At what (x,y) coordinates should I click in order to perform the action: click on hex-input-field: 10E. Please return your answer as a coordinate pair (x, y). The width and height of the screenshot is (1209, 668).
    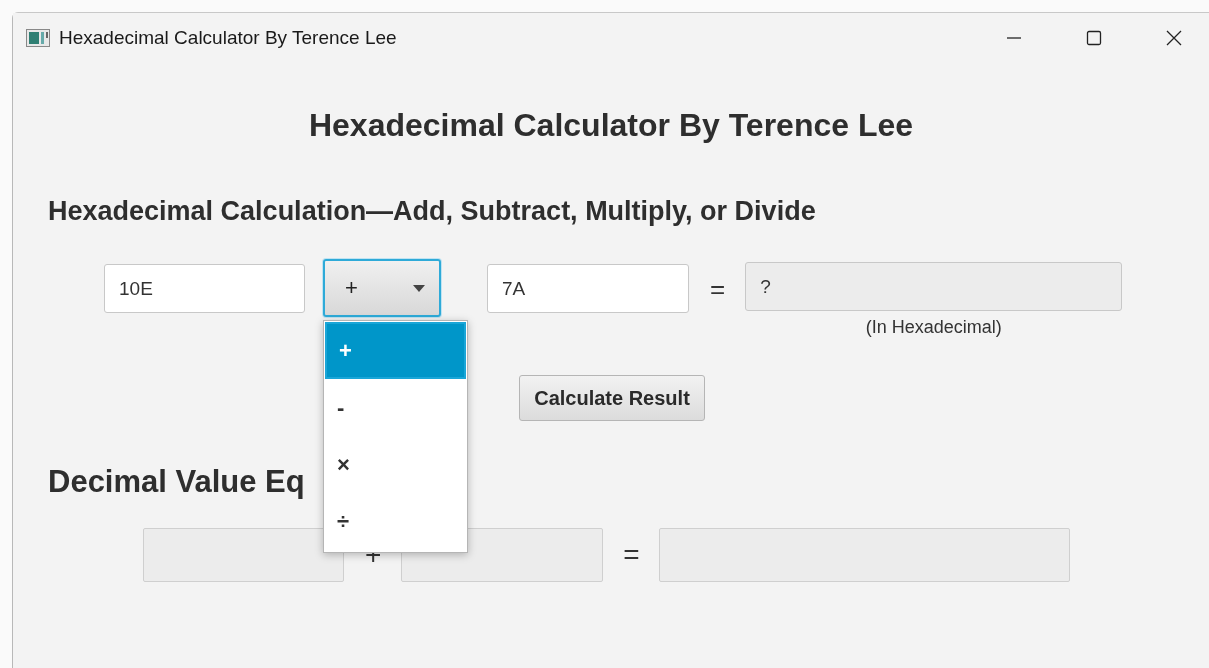
    Looking at the image, I should click on (204, 288).